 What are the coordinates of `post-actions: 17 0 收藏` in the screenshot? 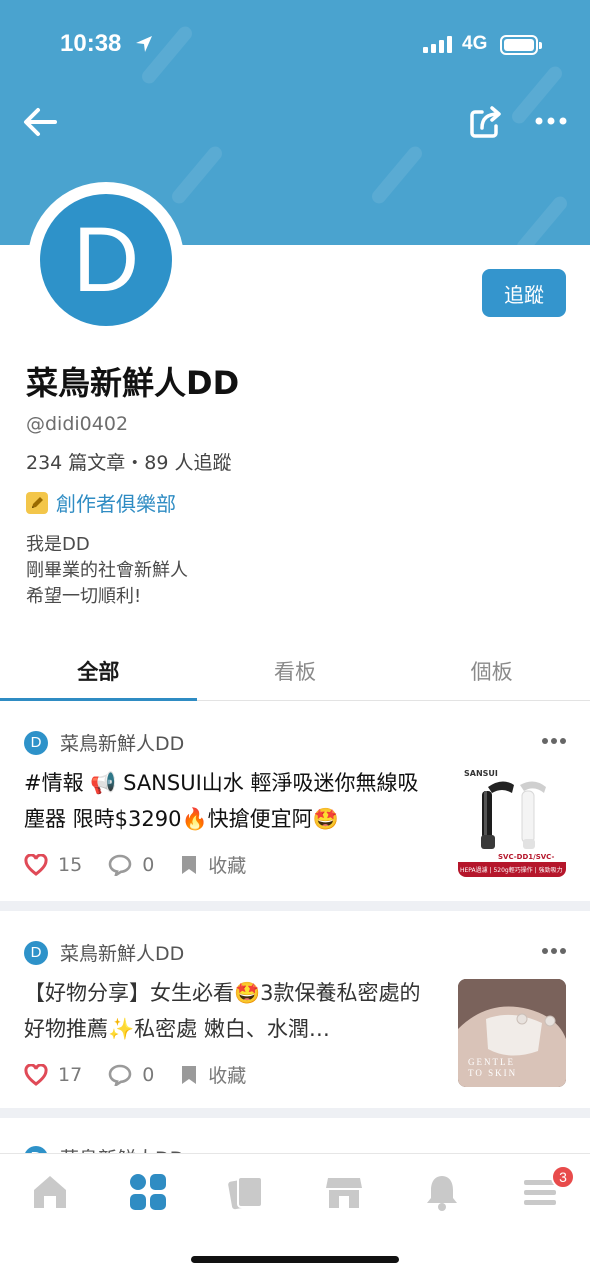 It's located at (148, 1074).